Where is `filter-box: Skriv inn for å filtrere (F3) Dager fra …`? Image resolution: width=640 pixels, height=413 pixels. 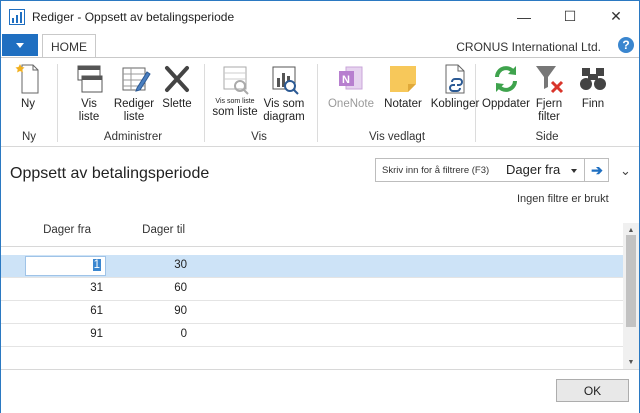 filter-box: Skriv inn for å filtrere (F3) Dager fra … is located at coordinates (492, 170).